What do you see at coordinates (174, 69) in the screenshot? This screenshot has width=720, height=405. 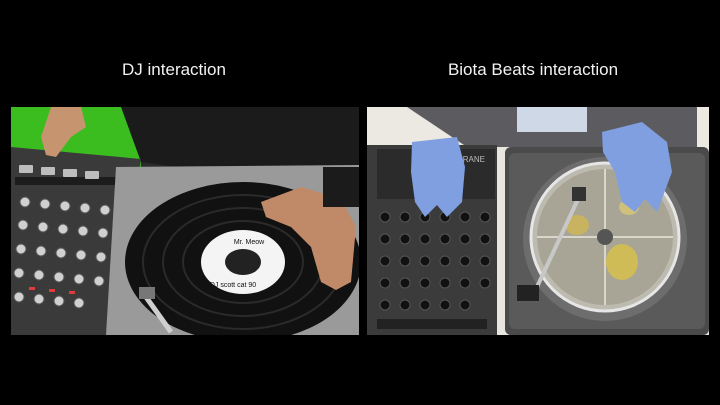 I see `dj-interaction-caption: DJ interaction` at bounding box center [174, 69].